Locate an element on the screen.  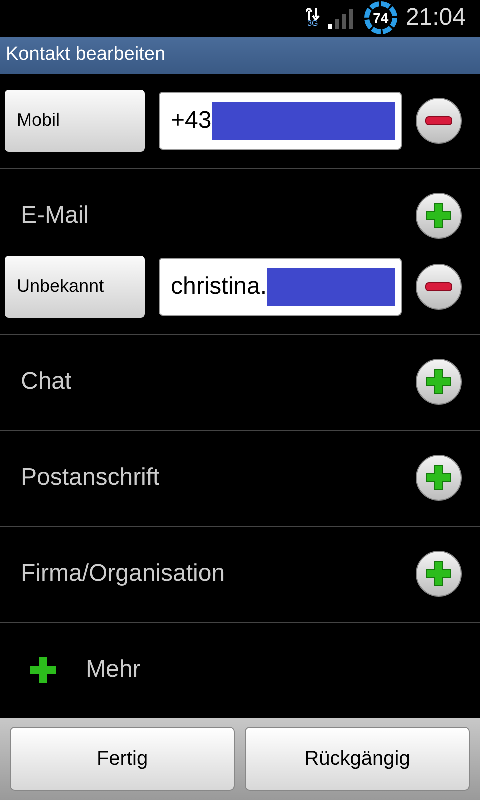
clock: 21:04 is located at coordinates (436, 18).